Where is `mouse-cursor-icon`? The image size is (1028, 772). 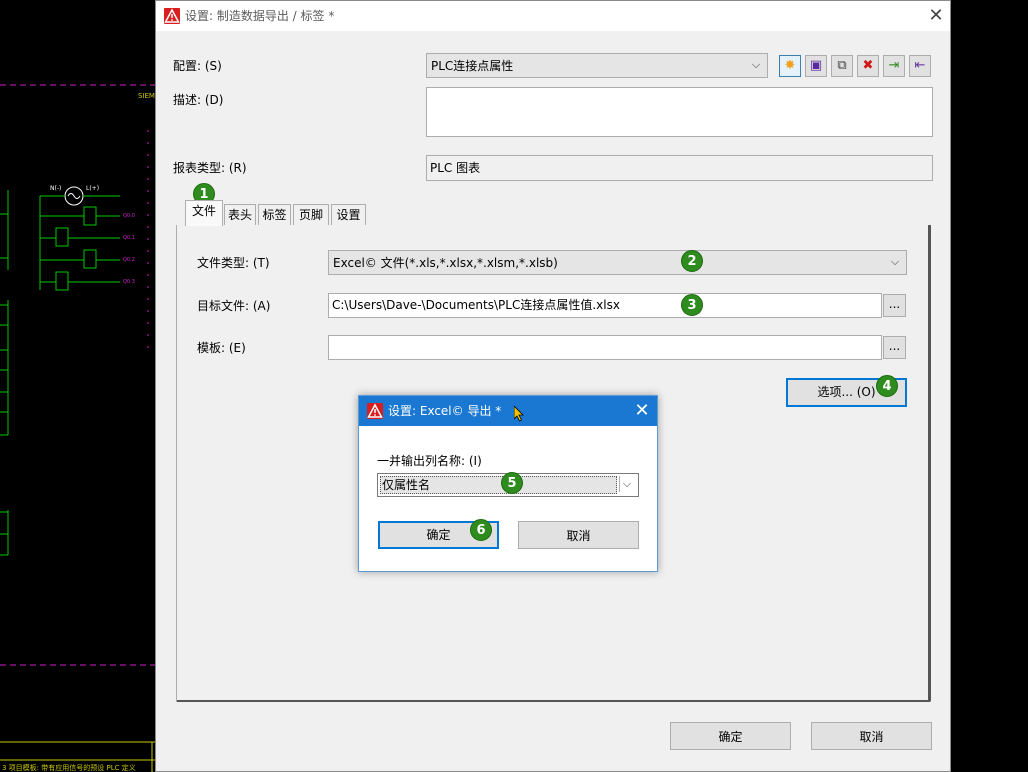
mouse-cursor-icon is located at coordinates (519, 413).